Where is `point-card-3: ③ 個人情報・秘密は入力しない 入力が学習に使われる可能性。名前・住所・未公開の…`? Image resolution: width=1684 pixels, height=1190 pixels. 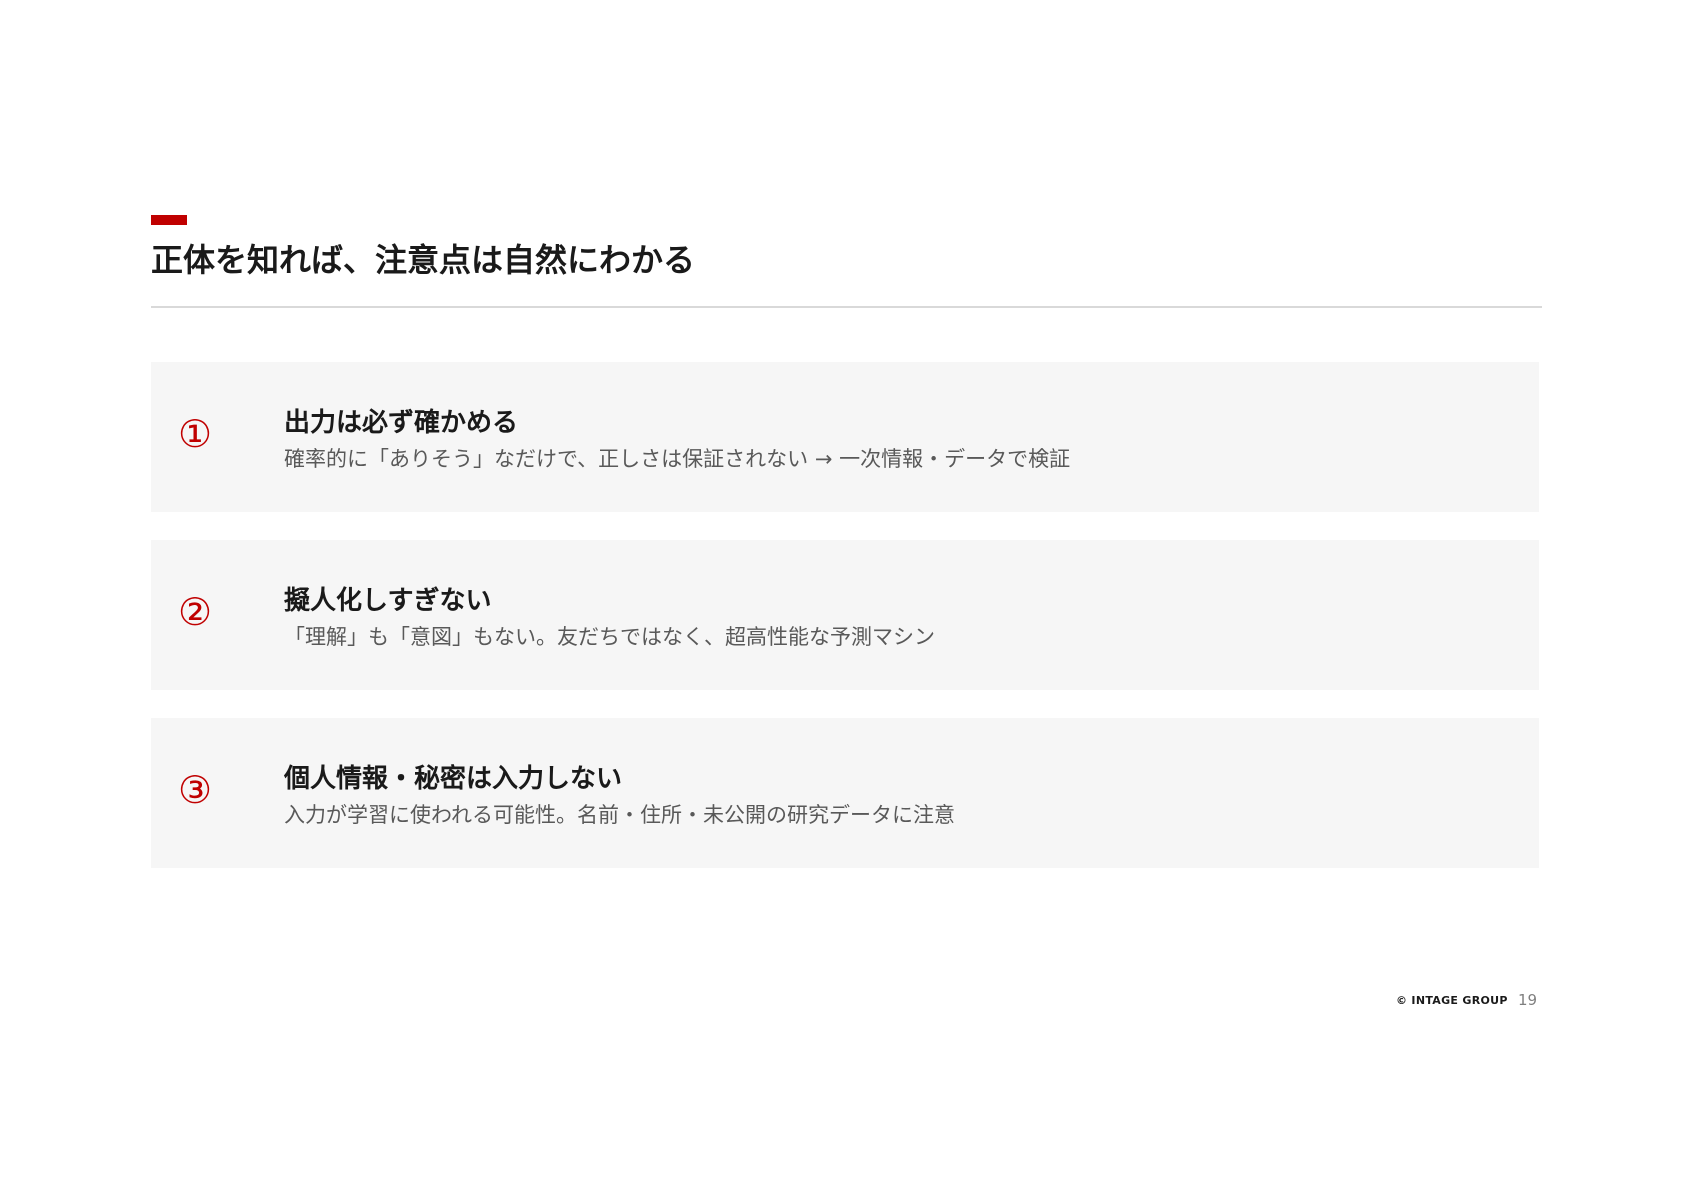
point-card-3: ③ 個人情報・秘密は入力しない 入力が学習に使われる可能性。名前・住所・未公開の… is located at coordinates (845, 793).